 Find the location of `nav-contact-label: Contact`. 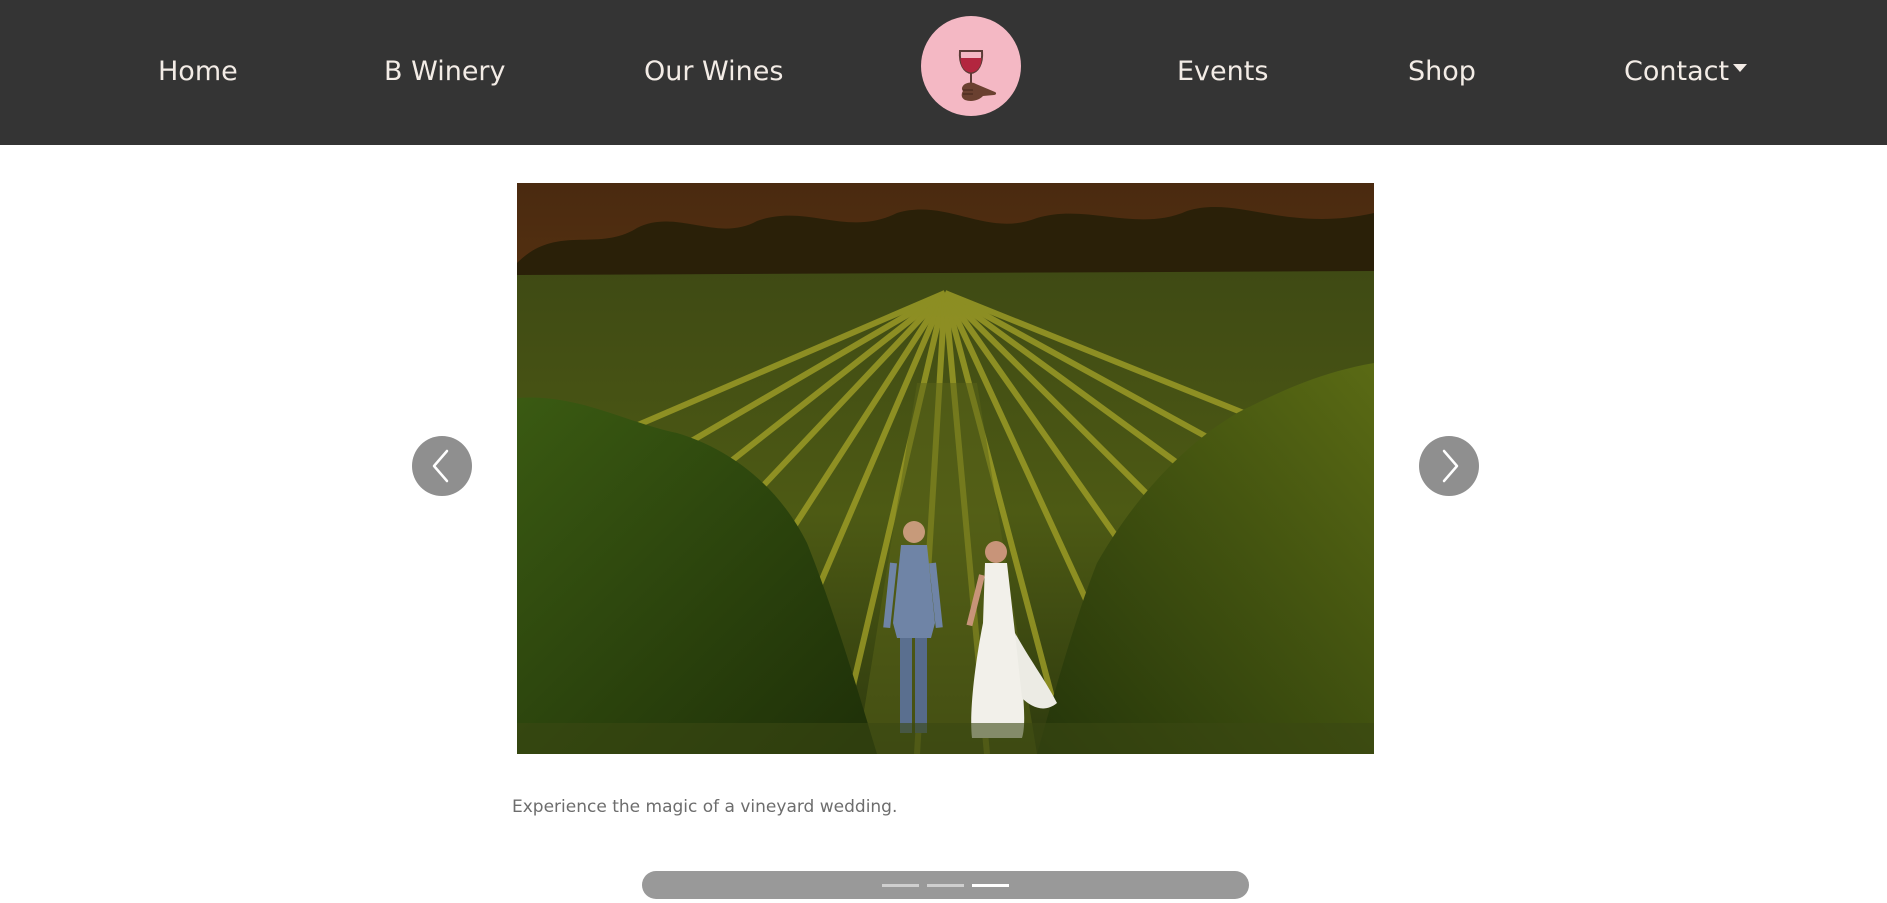

nav-contact-label: Contact is located at coordinates (1677, 71).